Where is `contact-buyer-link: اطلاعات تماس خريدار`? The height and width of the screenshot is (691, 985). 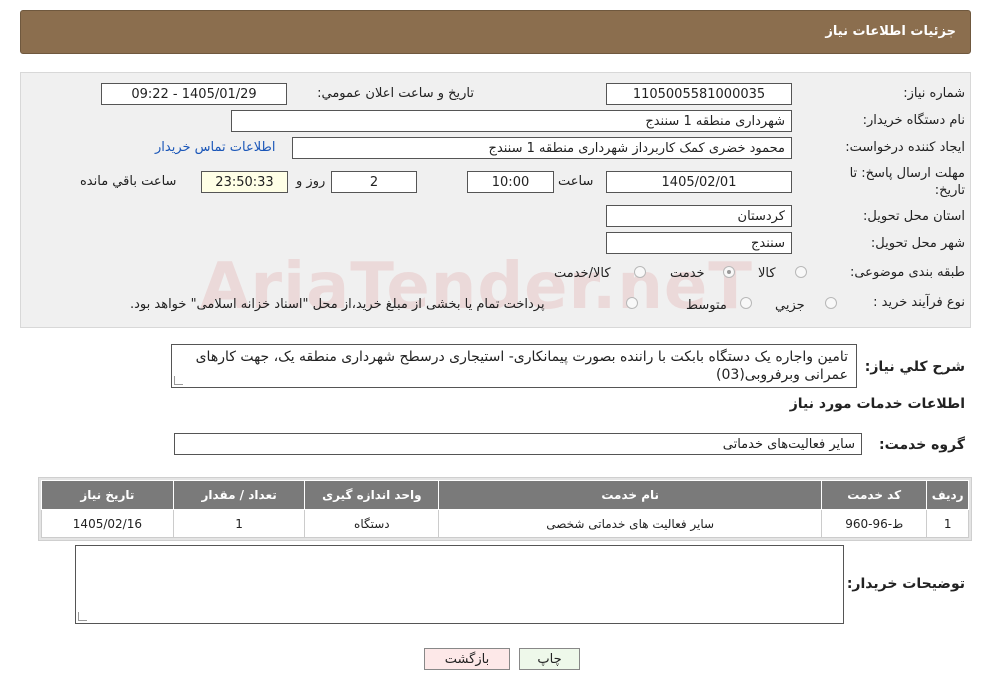 contact-buyer-link: اطلاعات تماس خريدار is located at coordinates (215, 147).